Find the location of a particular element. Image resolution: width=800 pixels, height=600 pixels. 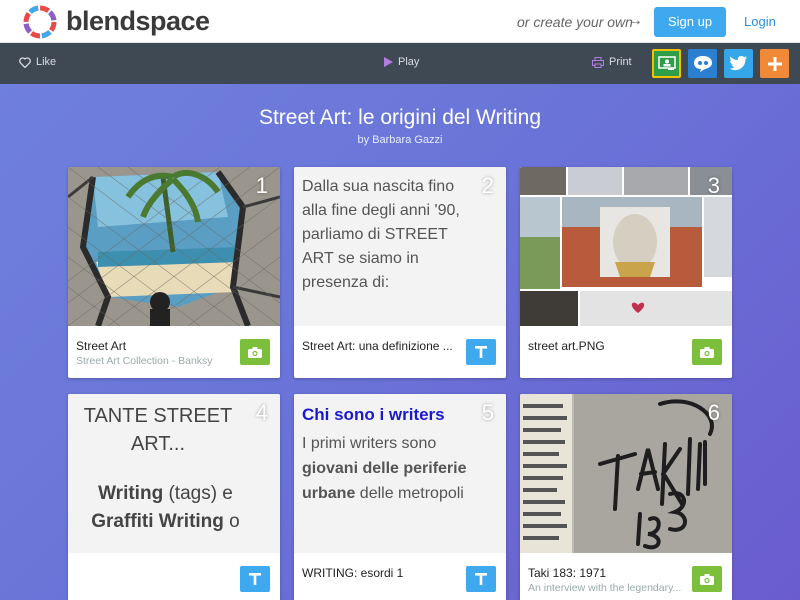

card-number: 2 is located at coordinates (487, 185).